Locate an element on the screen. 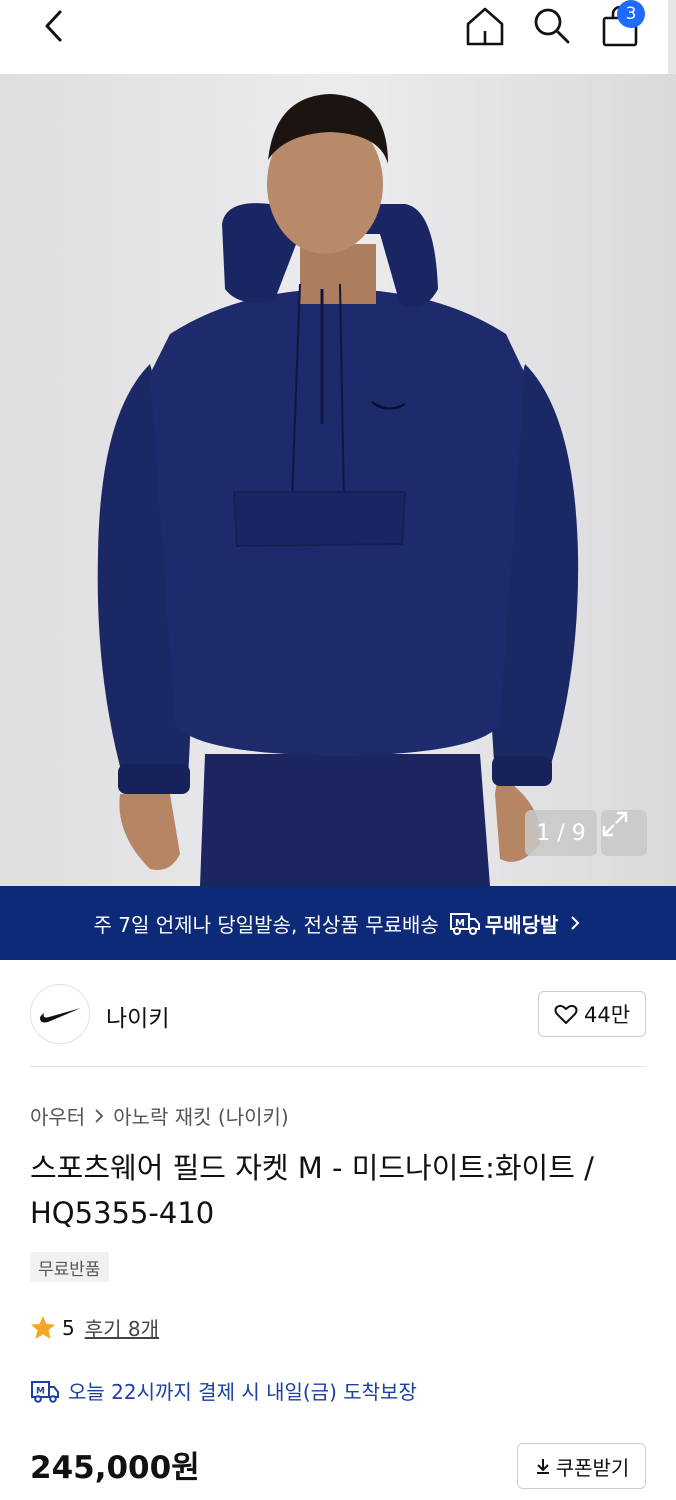 This screenshot has width=676, height=1500. expand-image-button is located at coordinates (624, 833).